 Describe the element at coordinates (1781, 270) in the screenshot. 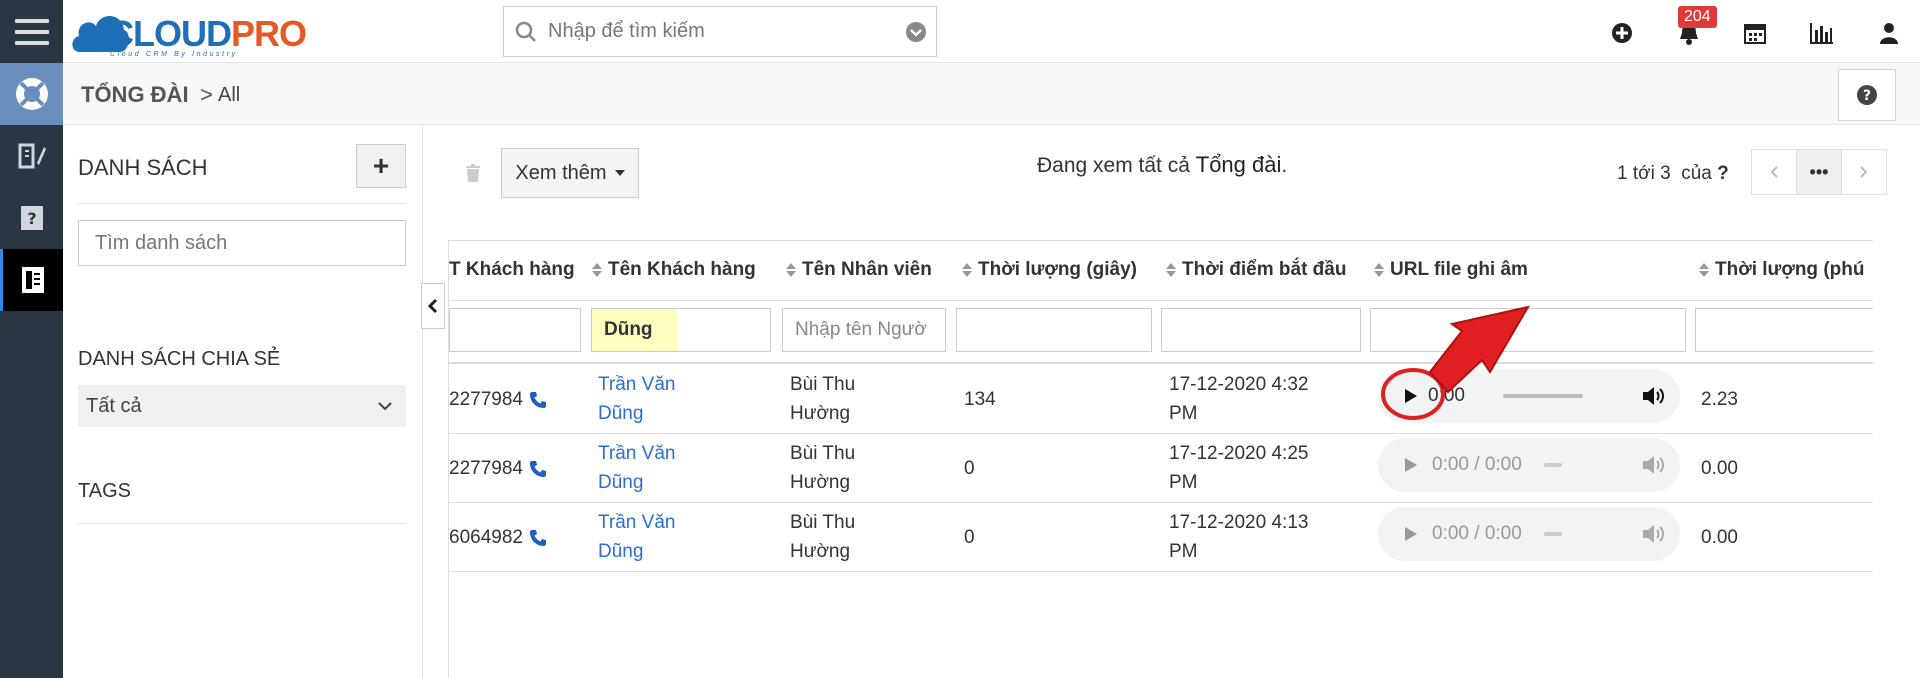

I see `column-header-minutes: Thời lượng (phú` at that location.